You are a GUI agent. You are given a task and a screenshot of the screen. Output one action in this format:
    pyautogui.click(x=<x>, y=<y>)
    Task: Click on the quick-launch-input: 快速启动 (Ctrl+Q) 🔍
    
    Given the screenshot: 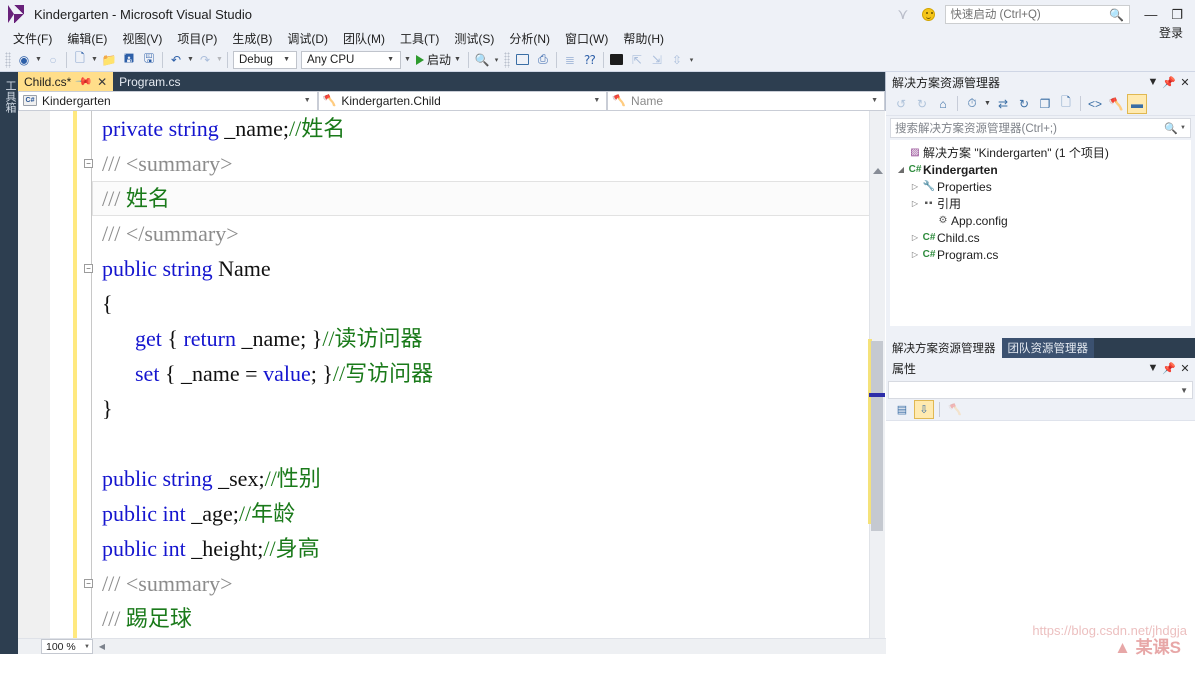 What is the action you would take?
    pyautogui.click(x=1038, y=14)
    